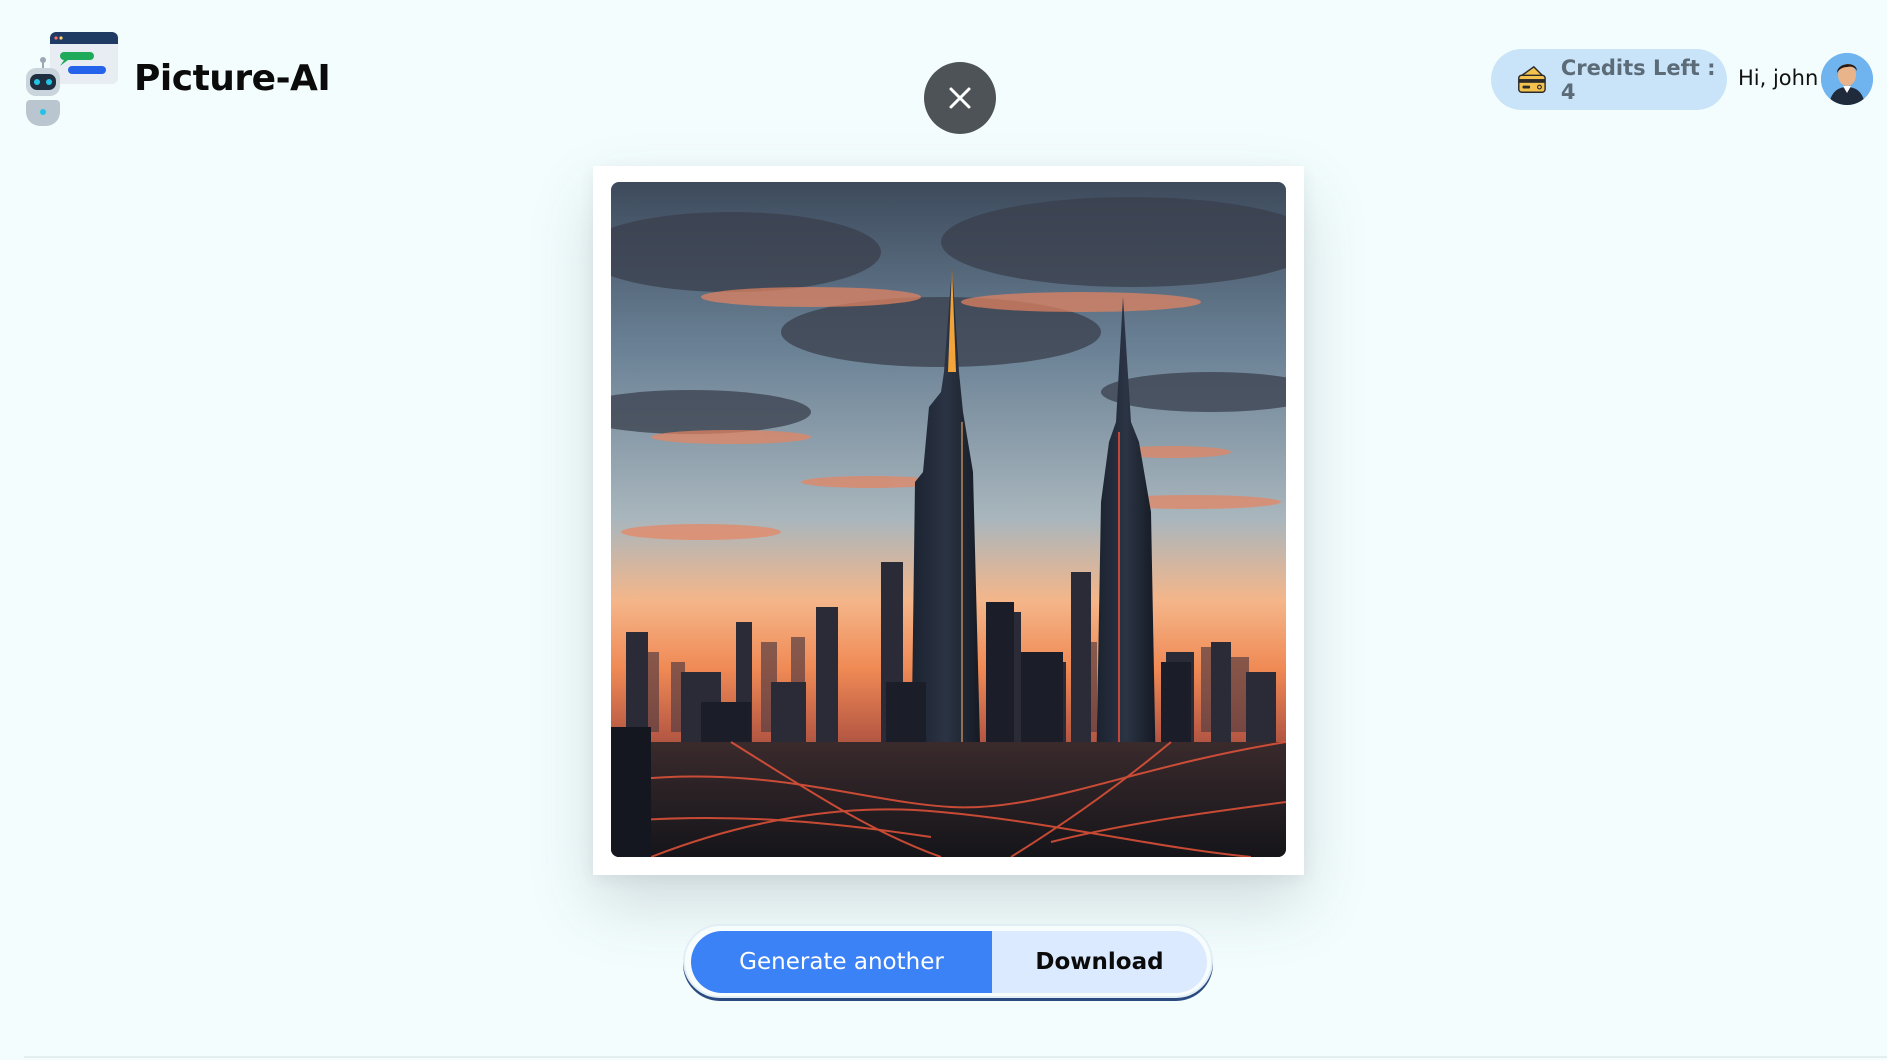  I want to click on close-icon, so click(960, 98).